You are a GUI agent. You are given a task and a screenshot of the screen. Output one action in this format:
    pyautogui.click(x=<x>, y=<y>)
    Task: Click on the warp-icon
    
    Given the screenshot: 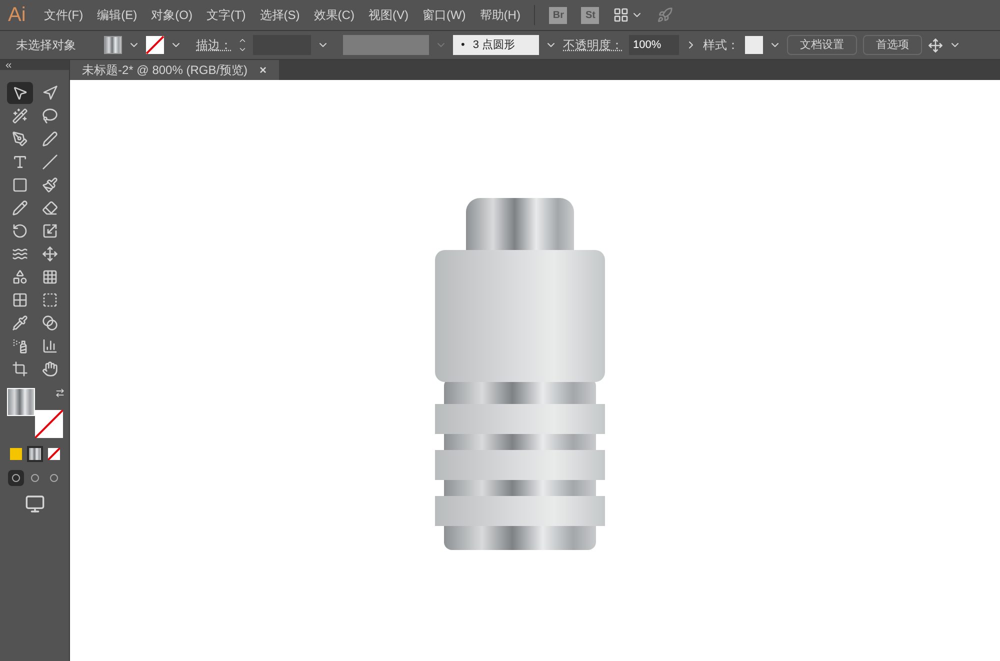 What is the action you would take?
    pyautogui.click(x=20, y=254)
    